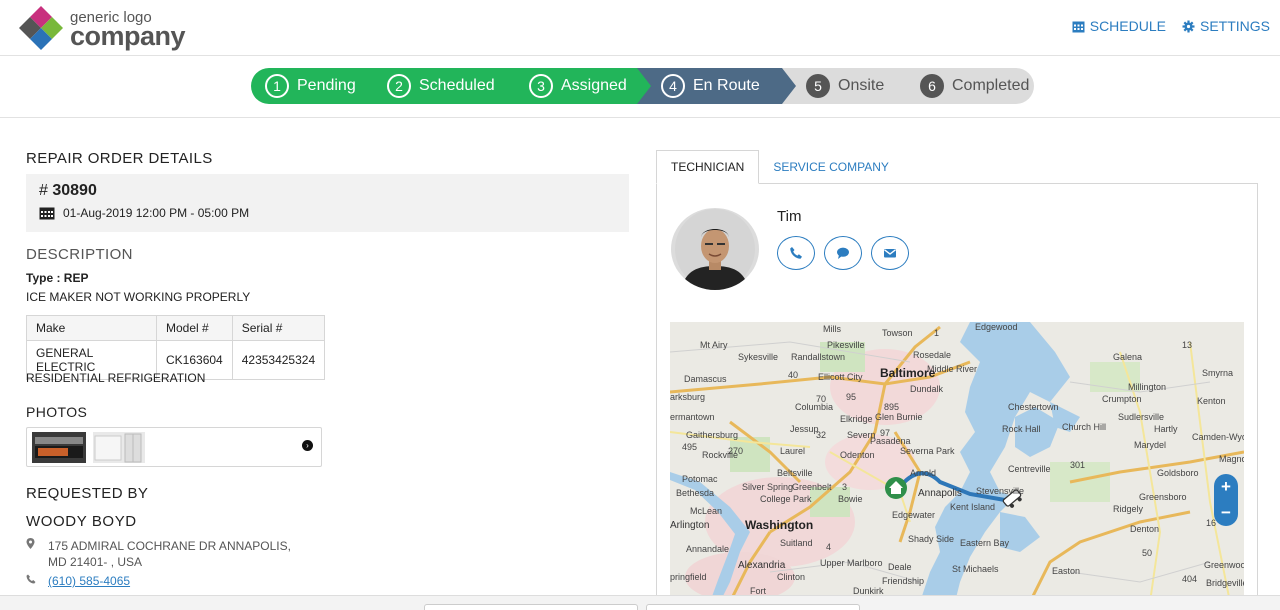  I want to click on map-label: Hartly, so click(1166, 429).